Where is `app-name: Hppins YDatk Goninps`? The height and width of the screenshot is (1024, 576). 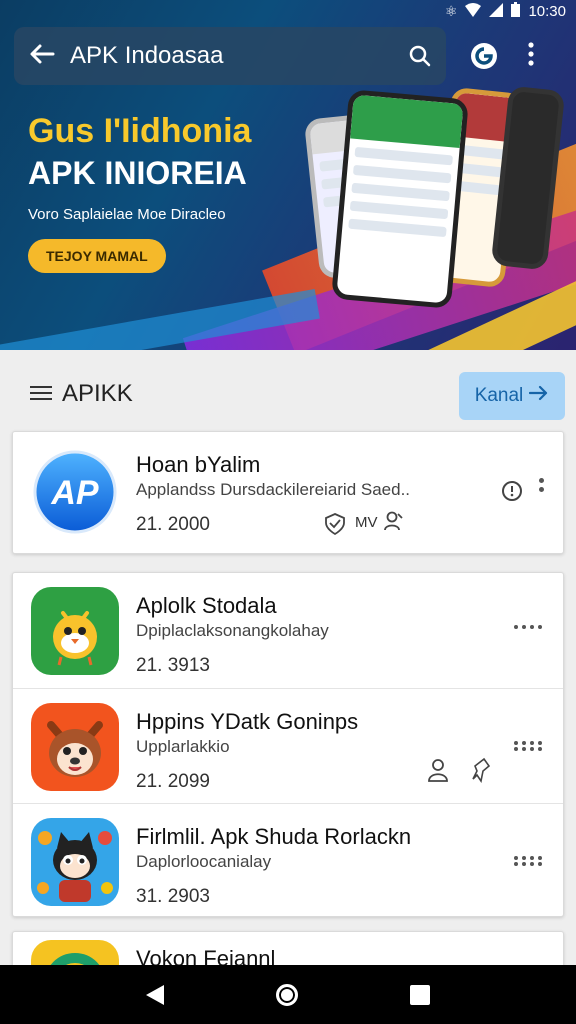 app-name: Hppins YDatk Goninps is located at coordinates (247, 721).